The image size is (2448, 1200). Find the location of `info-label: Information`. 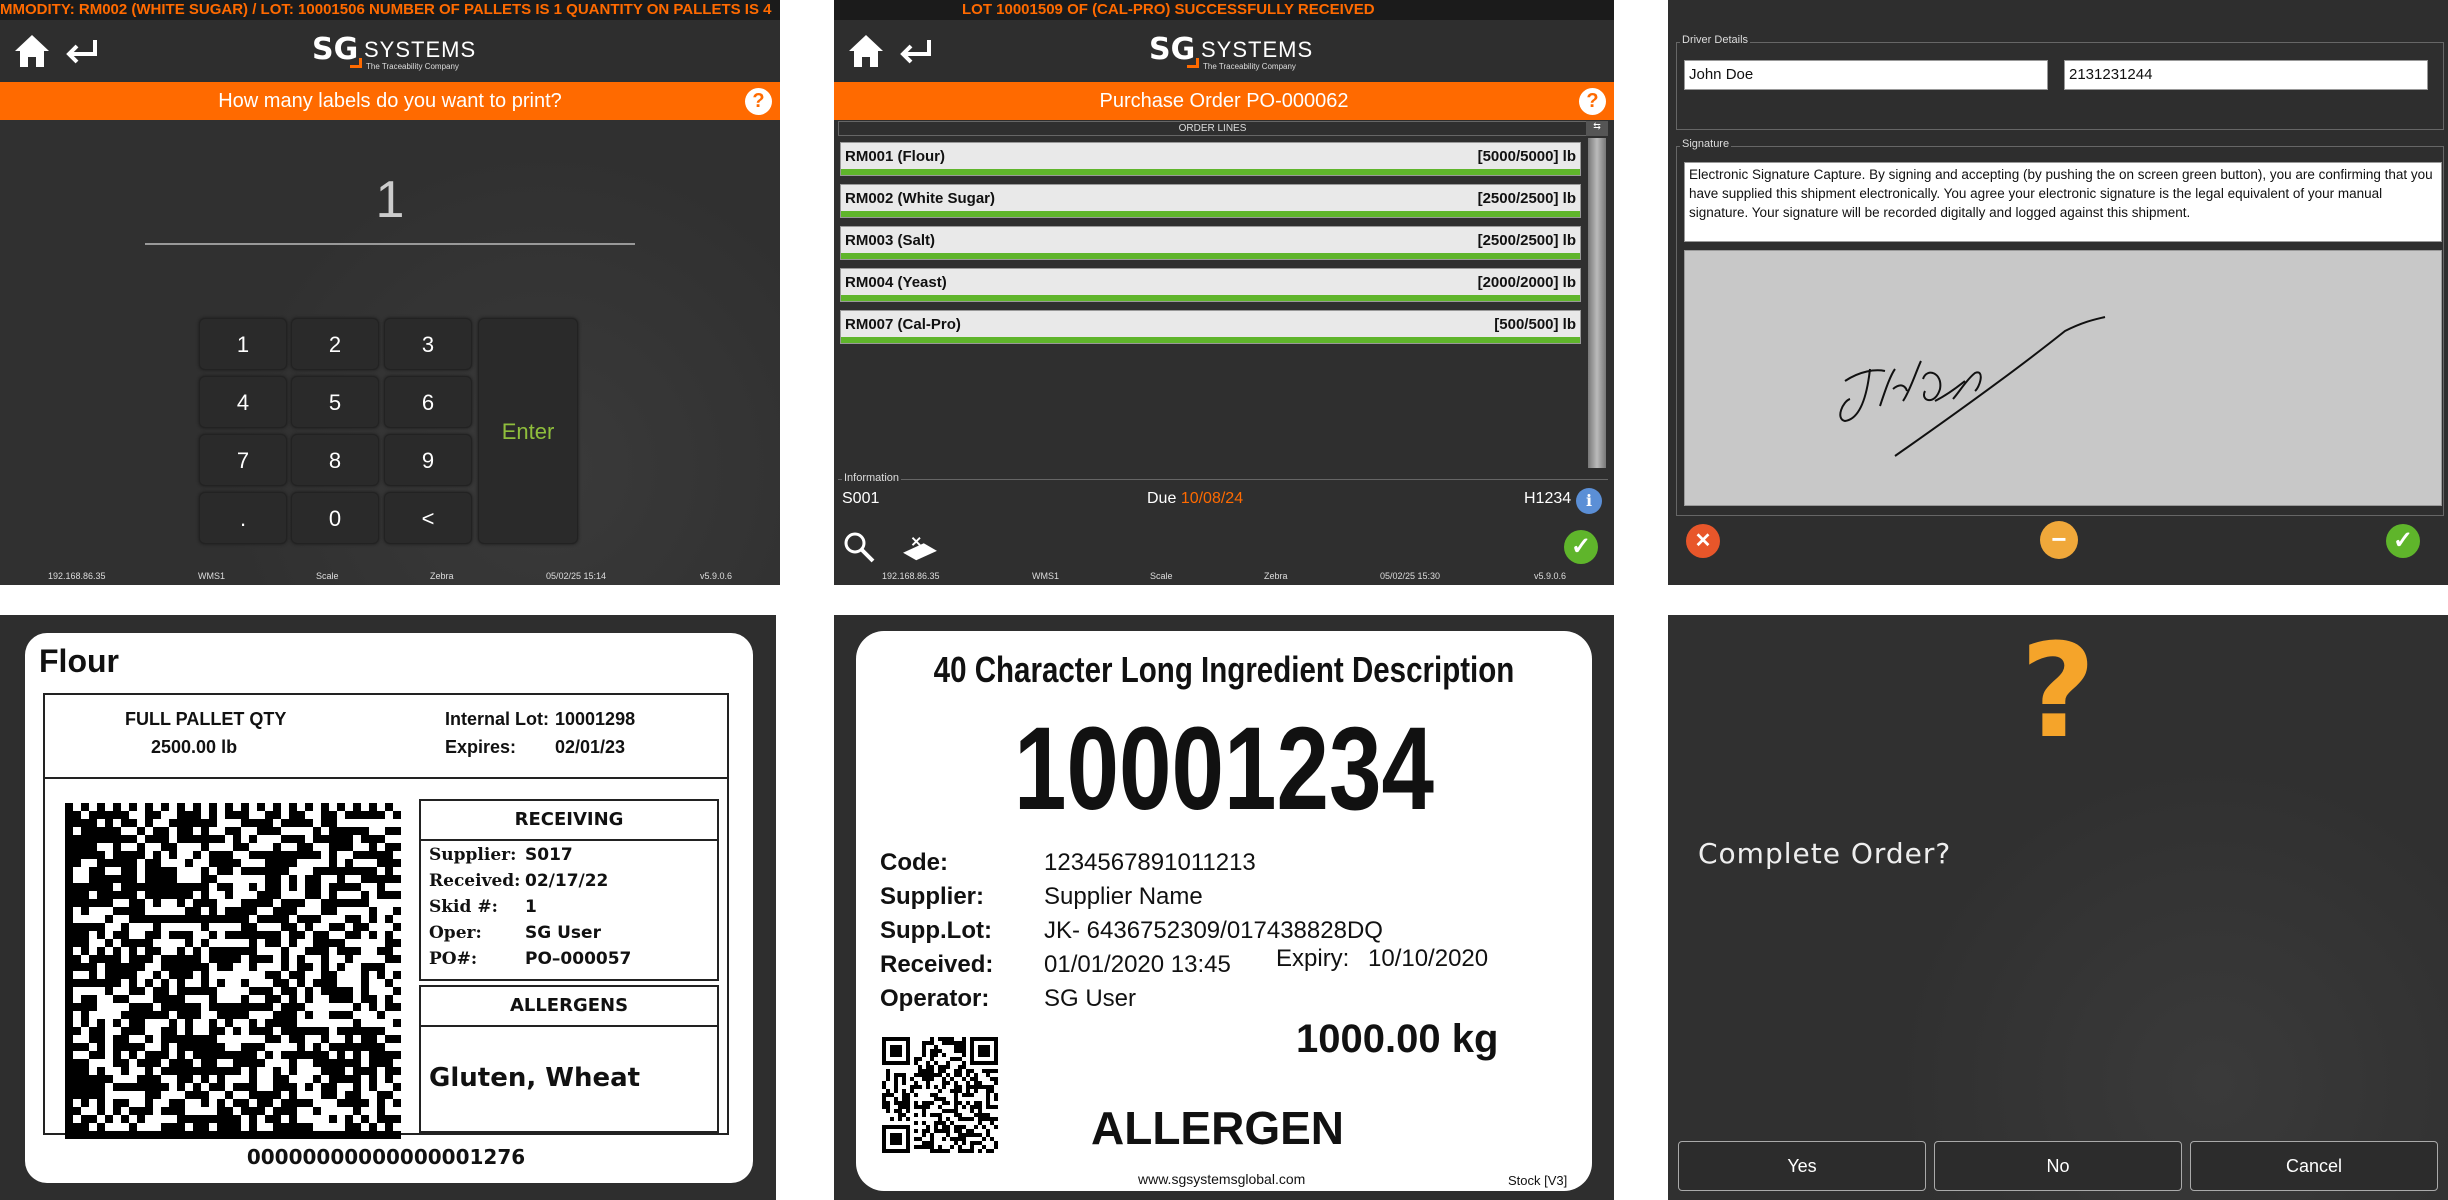

info-label: Information is located at coordinates (872, 478).